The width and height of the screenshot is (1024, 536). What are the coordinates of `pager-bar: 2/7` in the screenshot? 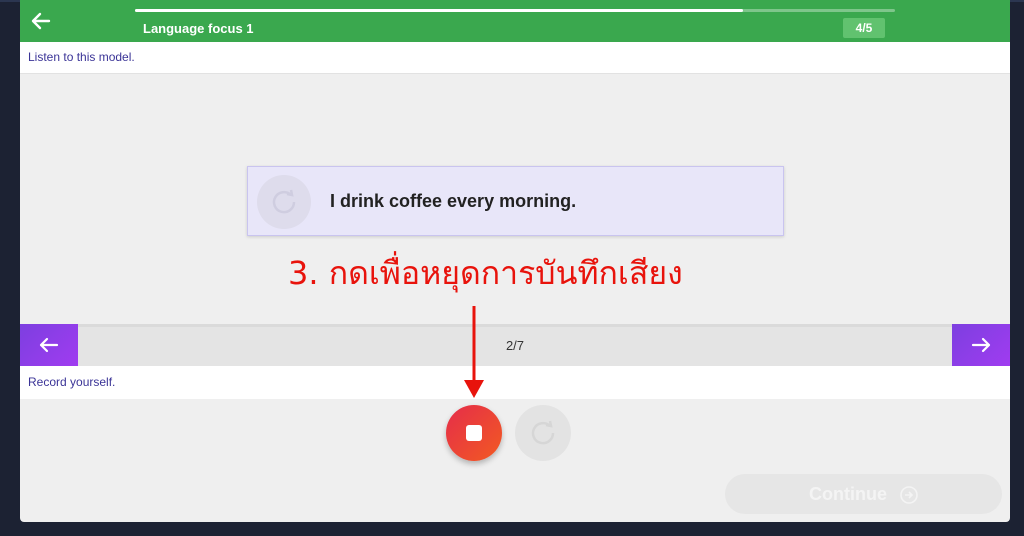 It's located at (515, 345).